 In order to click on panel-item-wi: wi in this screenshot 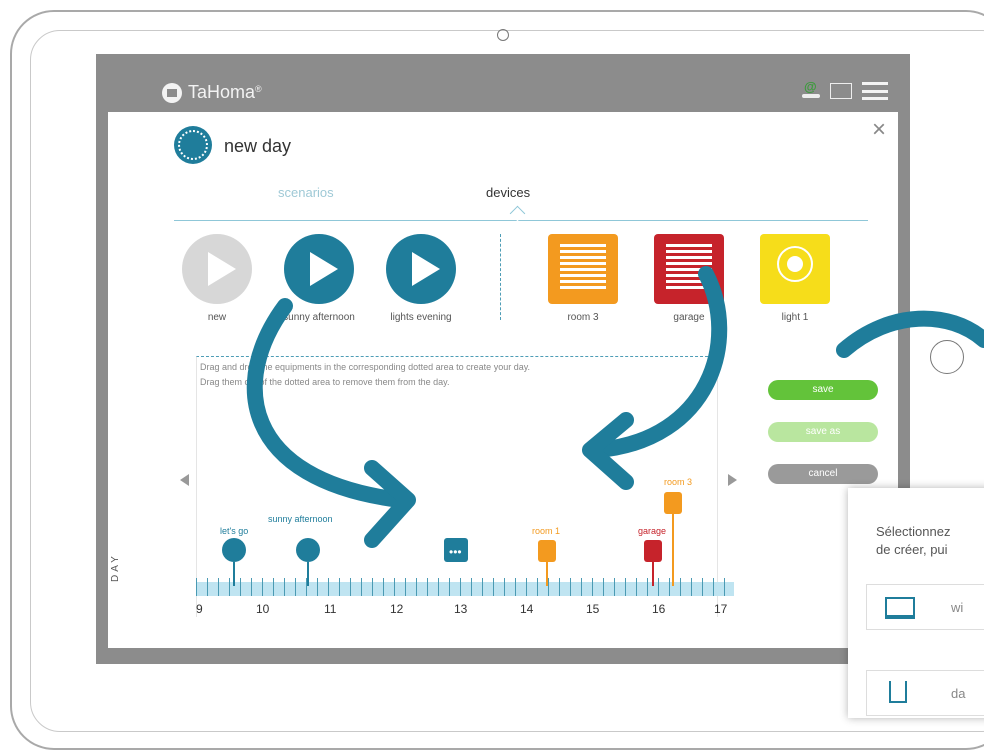, I will do `click(925, 607)`.